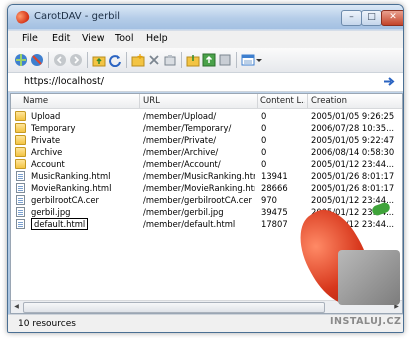 The image size is (410, 345). What do you see at coordinates (199, 188) in the screenshot?
I see `url-cell-text: /member/MovieRanking.html` at bounding box center [199, 188].